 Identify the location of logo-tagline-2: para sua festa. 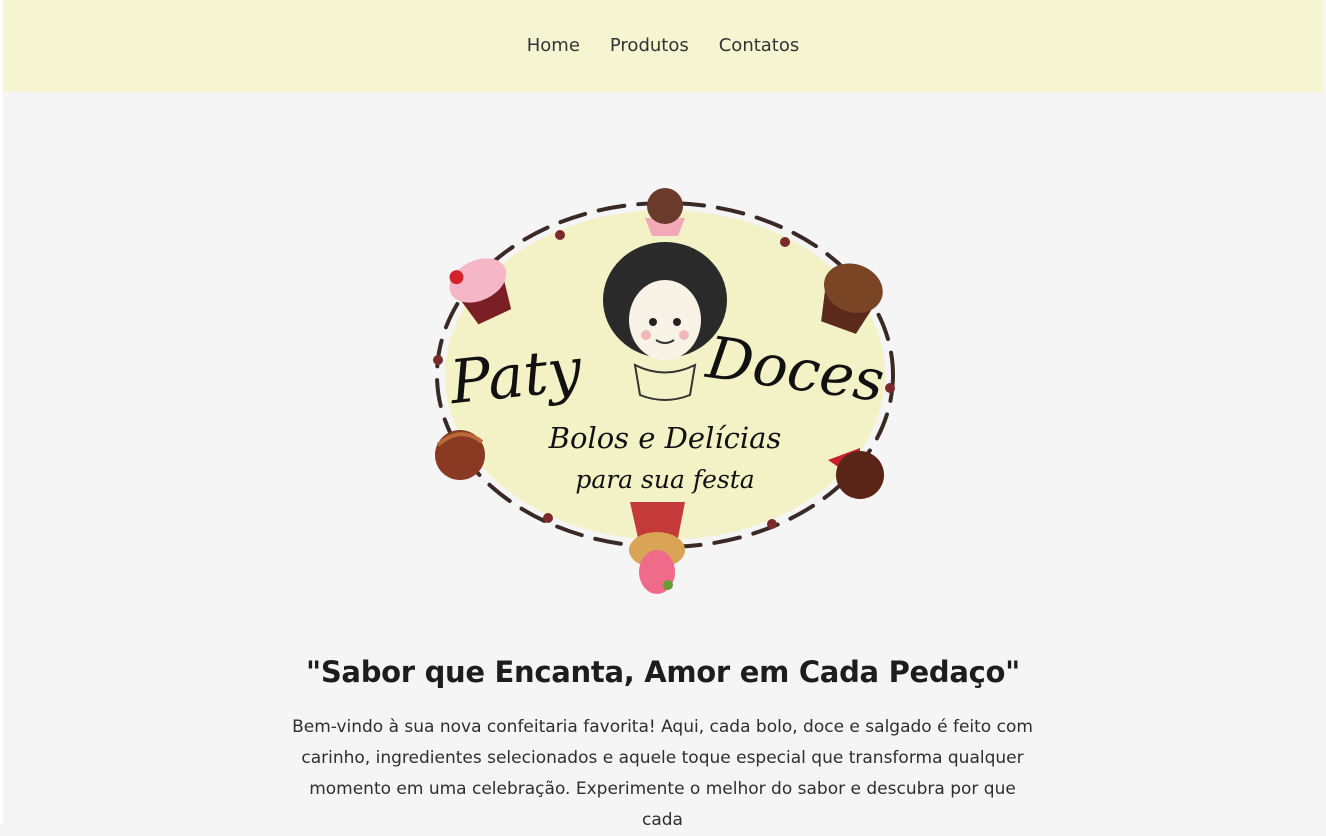
(664, 479).